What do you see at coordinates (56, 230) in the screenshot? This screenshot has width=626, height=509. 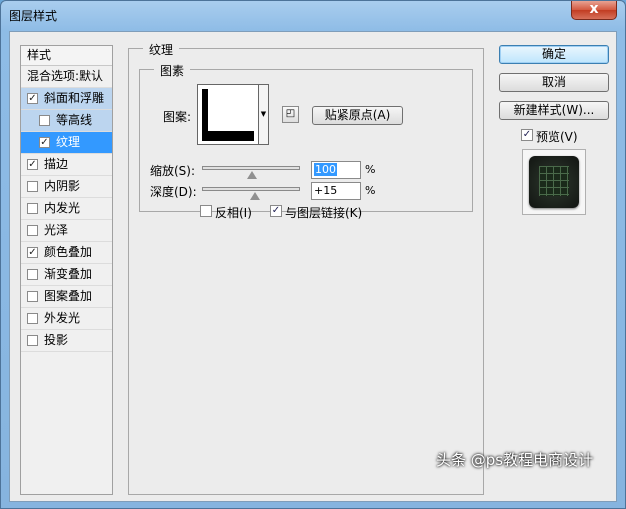 I see `style-item-label: 光泽` at bounding box center [56, 230].